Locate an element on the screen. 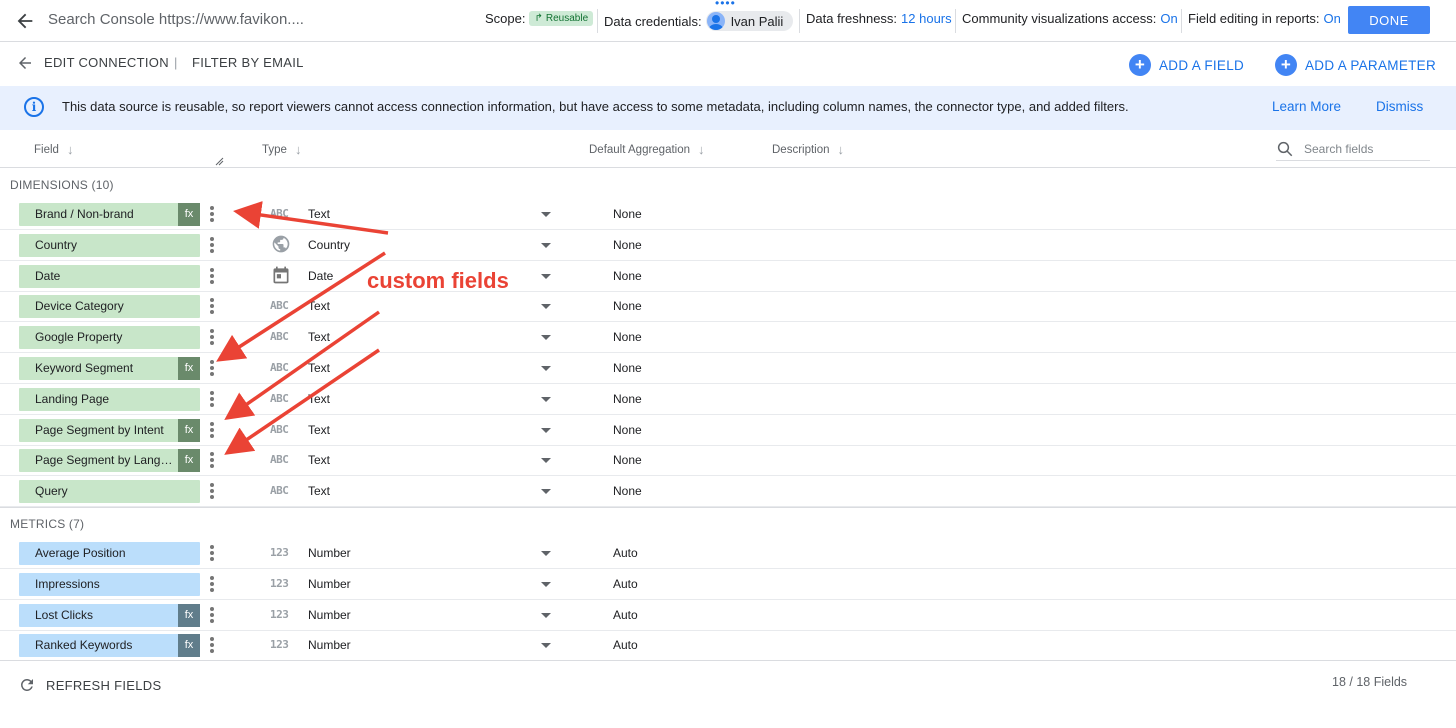 Image resolution: width=1456 pixels, height=728 pixels. field-name-chip: Ranked Keywords is located at coordinates (109, 646).